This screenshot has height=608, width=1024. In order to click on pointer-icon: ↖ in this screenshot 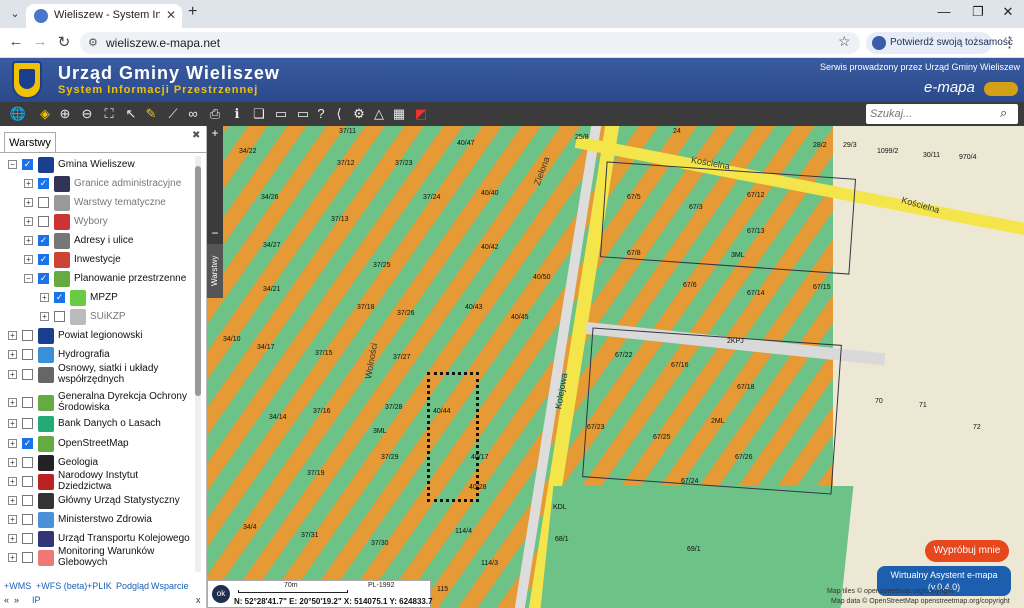, I will do `click(131, 114)`.